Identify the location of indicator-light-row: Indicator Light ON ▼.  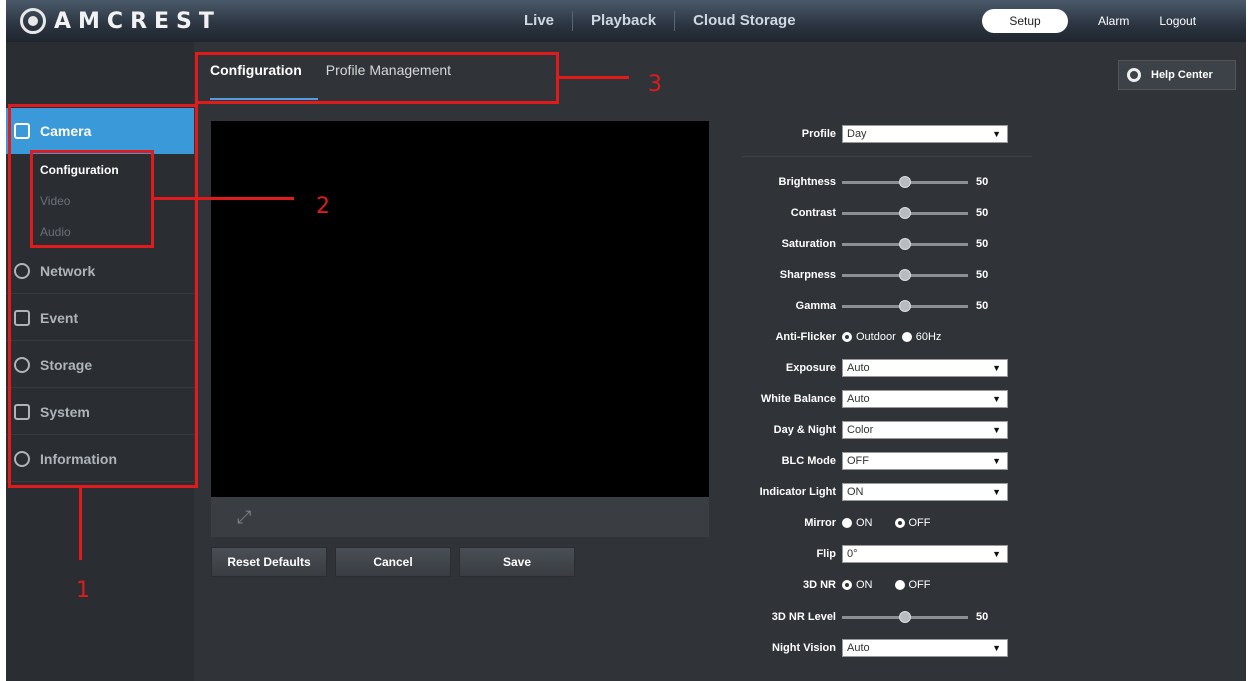
(887, 492).